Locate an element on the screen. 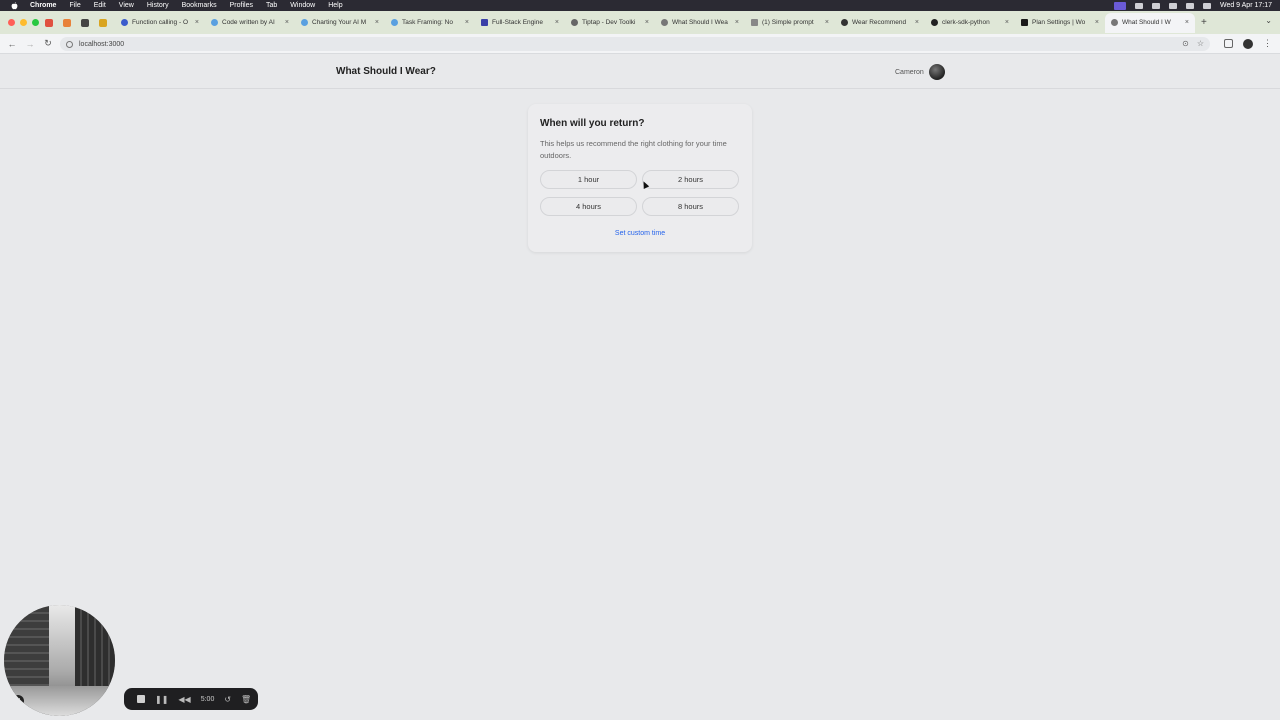 Image resolution: width=1280 pixels, height=720 pixels. option-4-hours-button: 4 hours is located at coordinates (588, 206).